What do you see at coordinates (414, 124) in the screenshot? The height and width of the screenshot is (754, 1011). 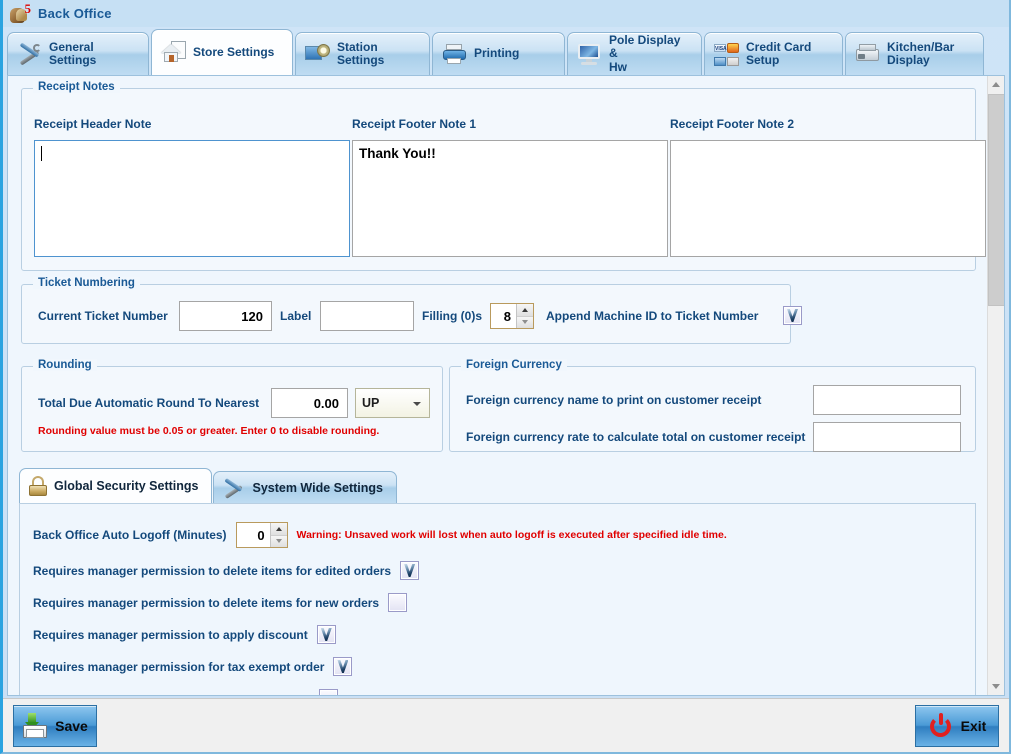 I see `receipt-footer-note-1-label: Receipt Footer Note 1` at bounding box center [414, 124].